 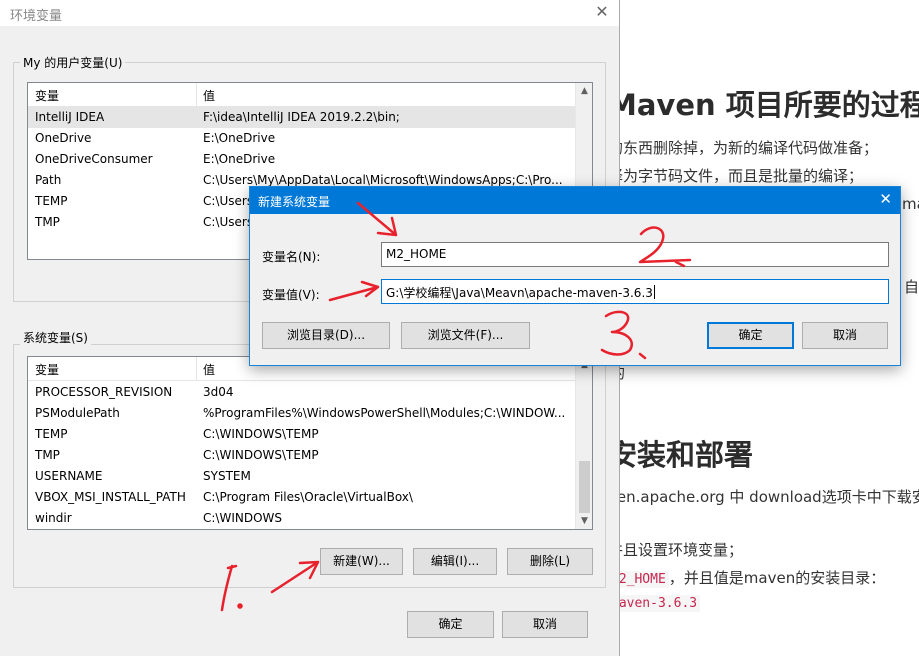 I want to click on table-row: TMP C:\WINDOWS\TEMP, so click(x=310, y=455).